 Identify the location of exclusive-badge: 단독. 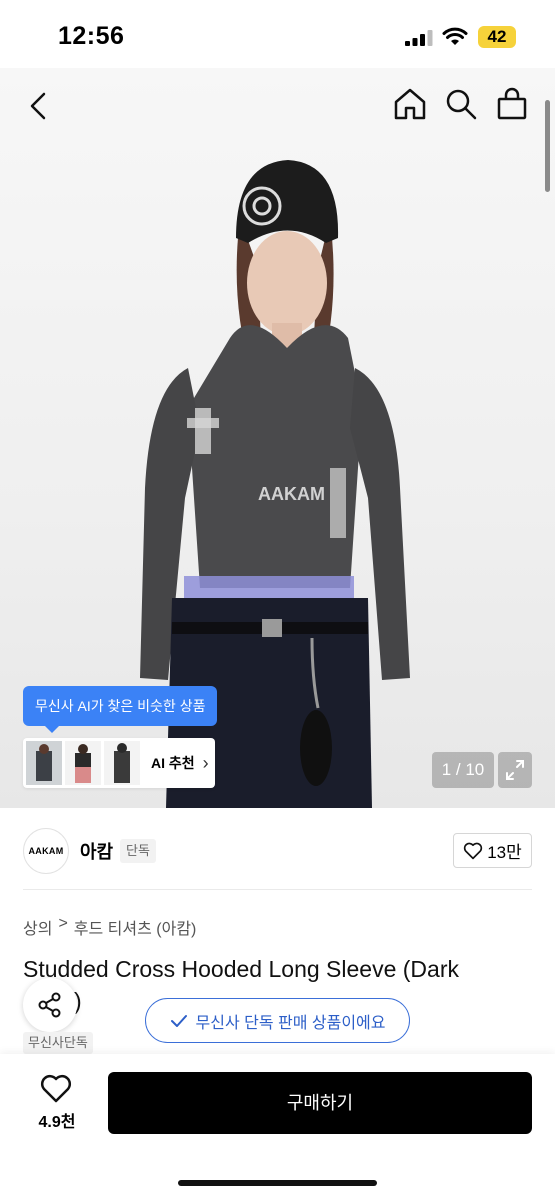
(138, 851).